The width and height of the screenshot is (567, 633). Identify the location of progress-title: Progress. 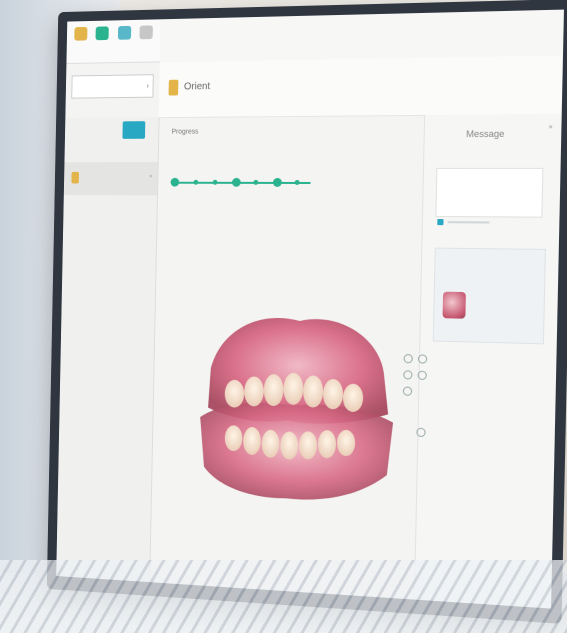
(185, 132).